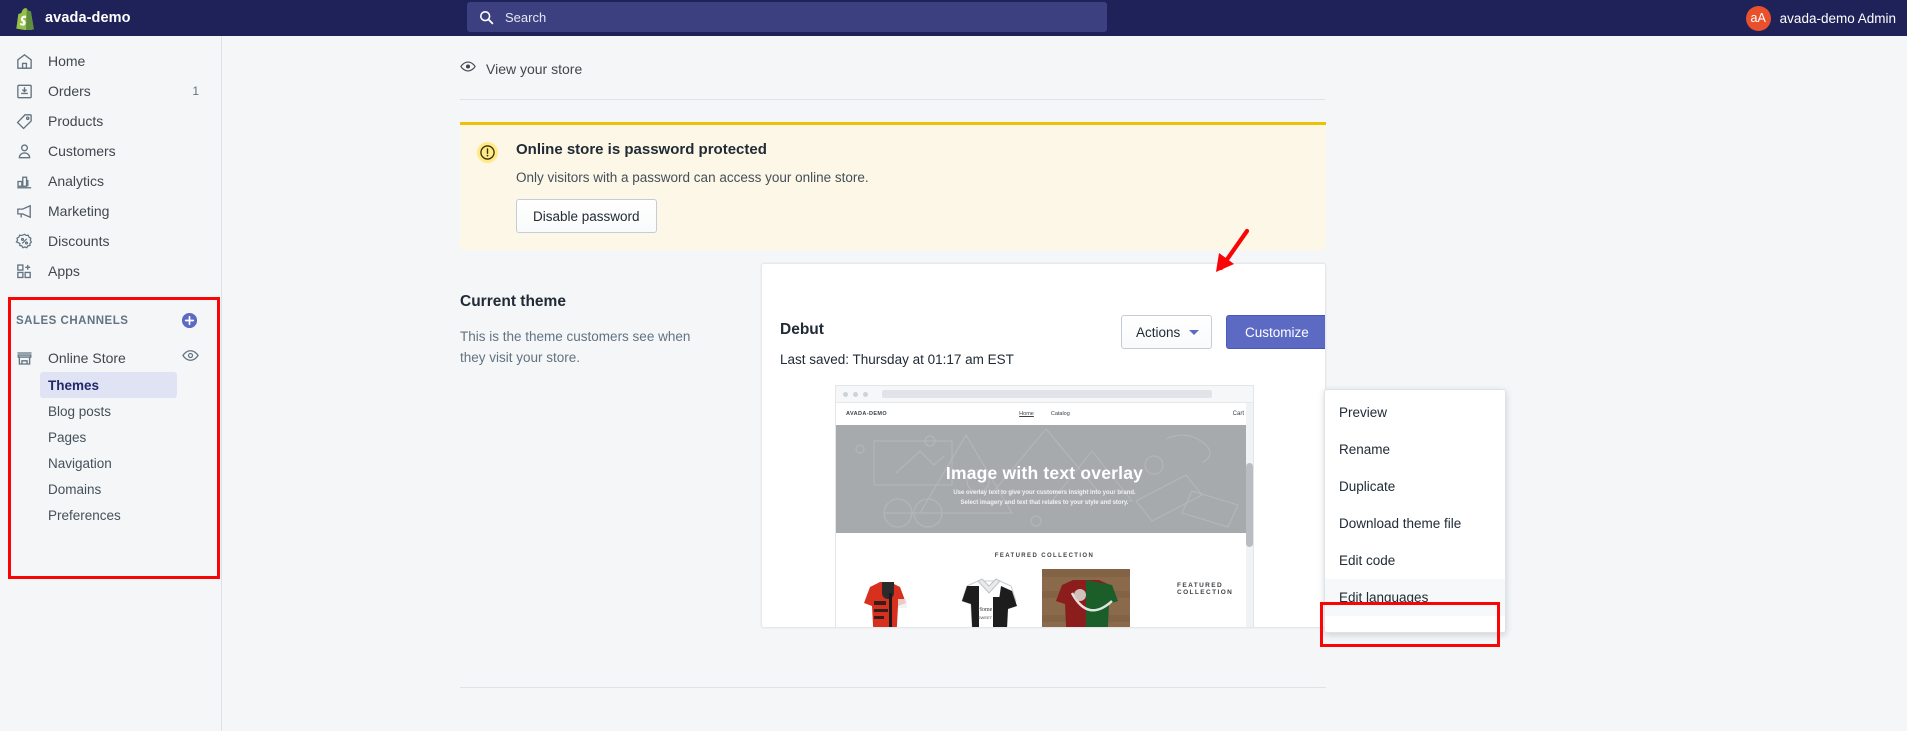  Describe the element at coordinates (190, 358) in the screenshot. I see `eye-icon` at that location.